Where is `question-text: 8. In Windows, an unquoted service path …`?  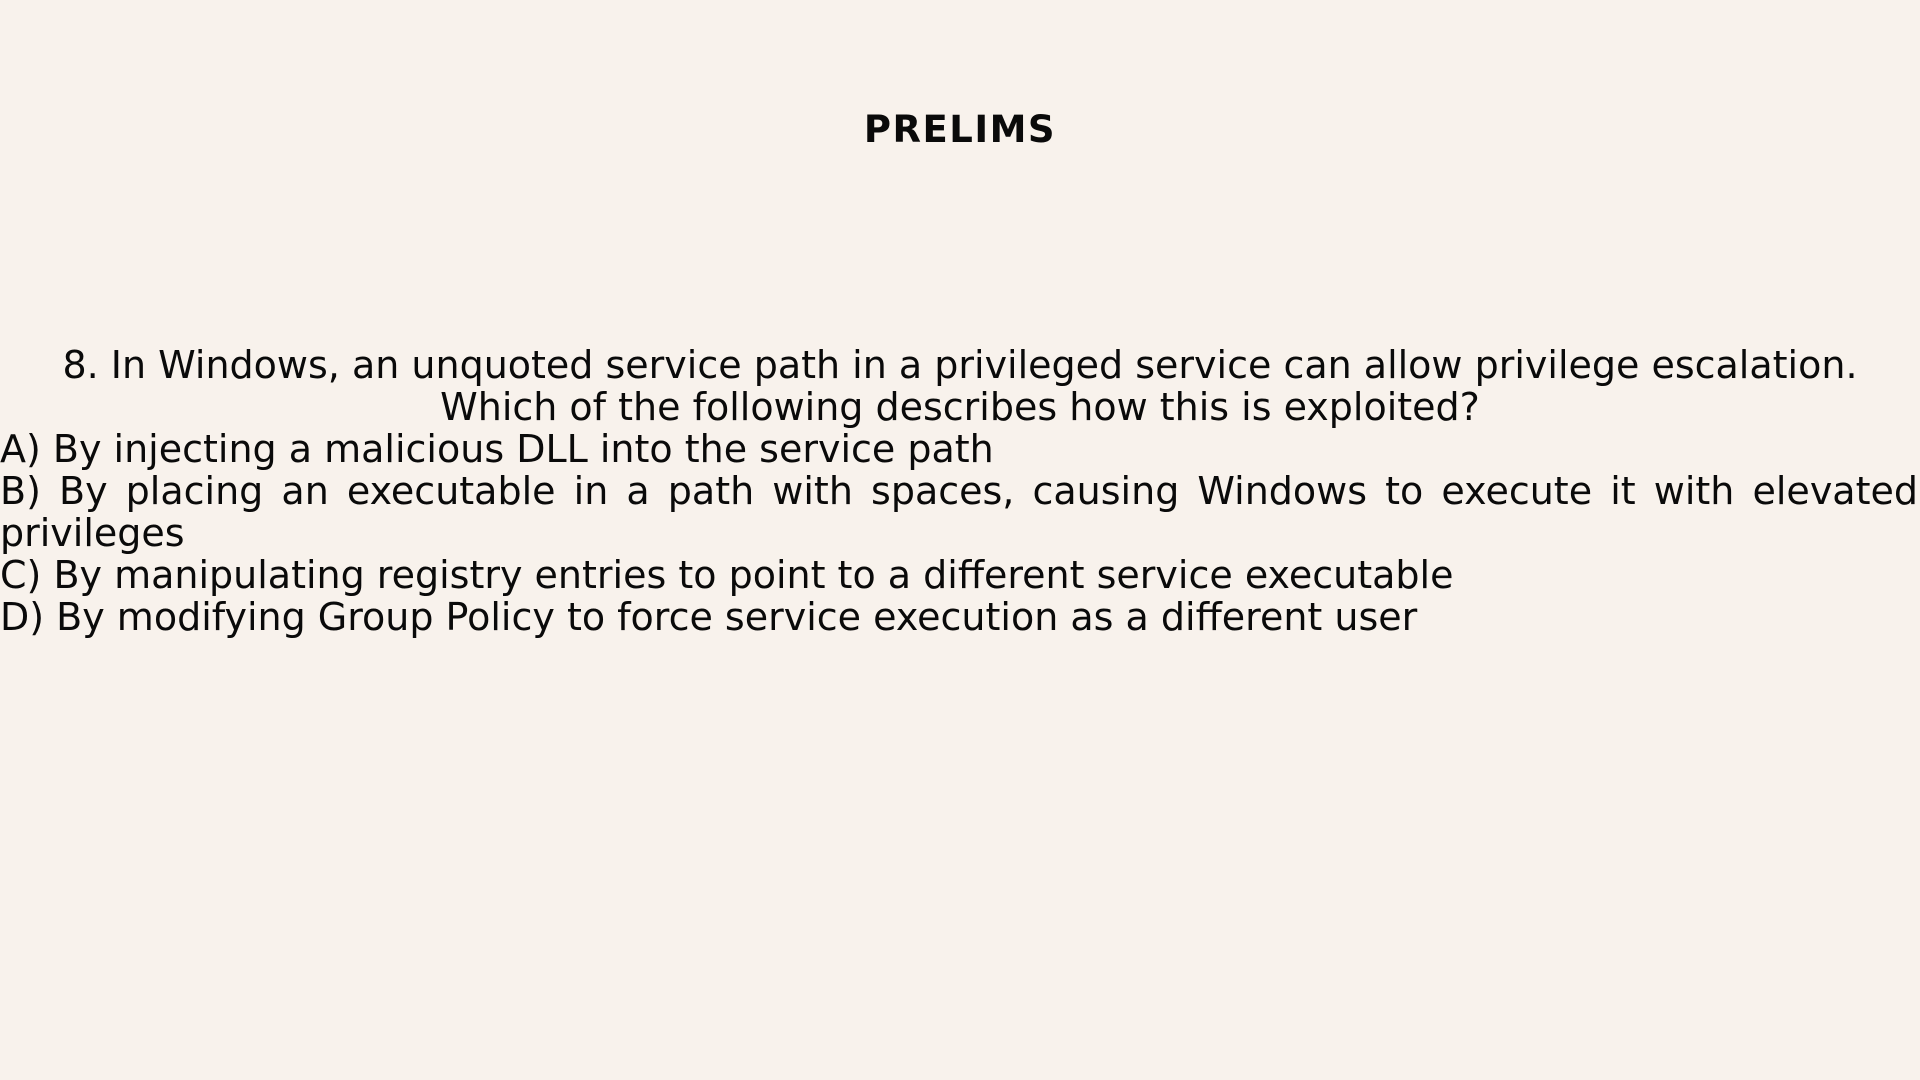
question-text: 8. In Windows, an unquoted service path … is located at coordinates (960, 386).